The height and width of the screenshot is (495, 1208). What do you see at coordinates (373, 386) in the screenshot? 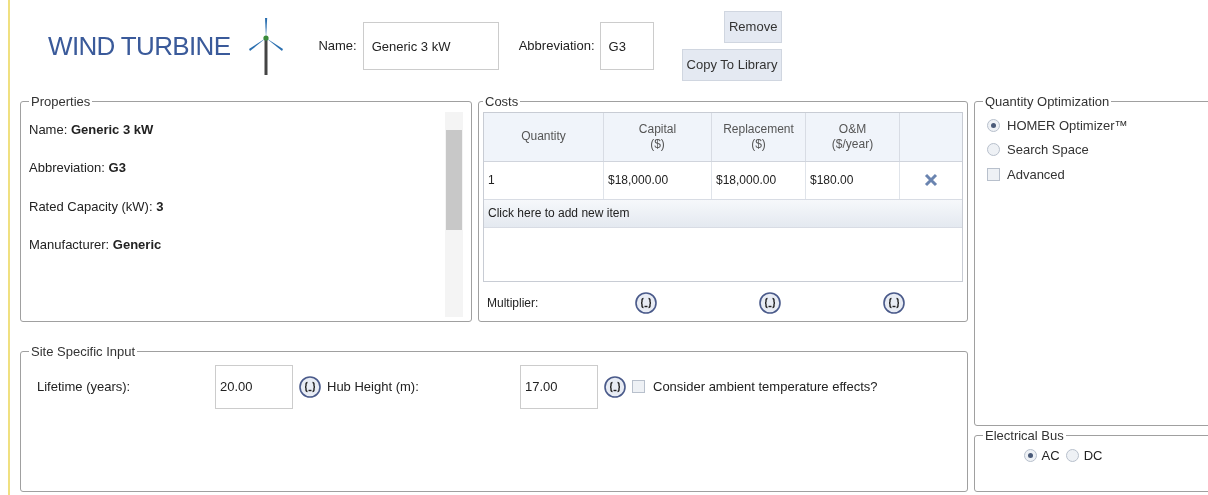
I see `hub-height-label: Hub Height (m):` at bounding box center [373, 386].